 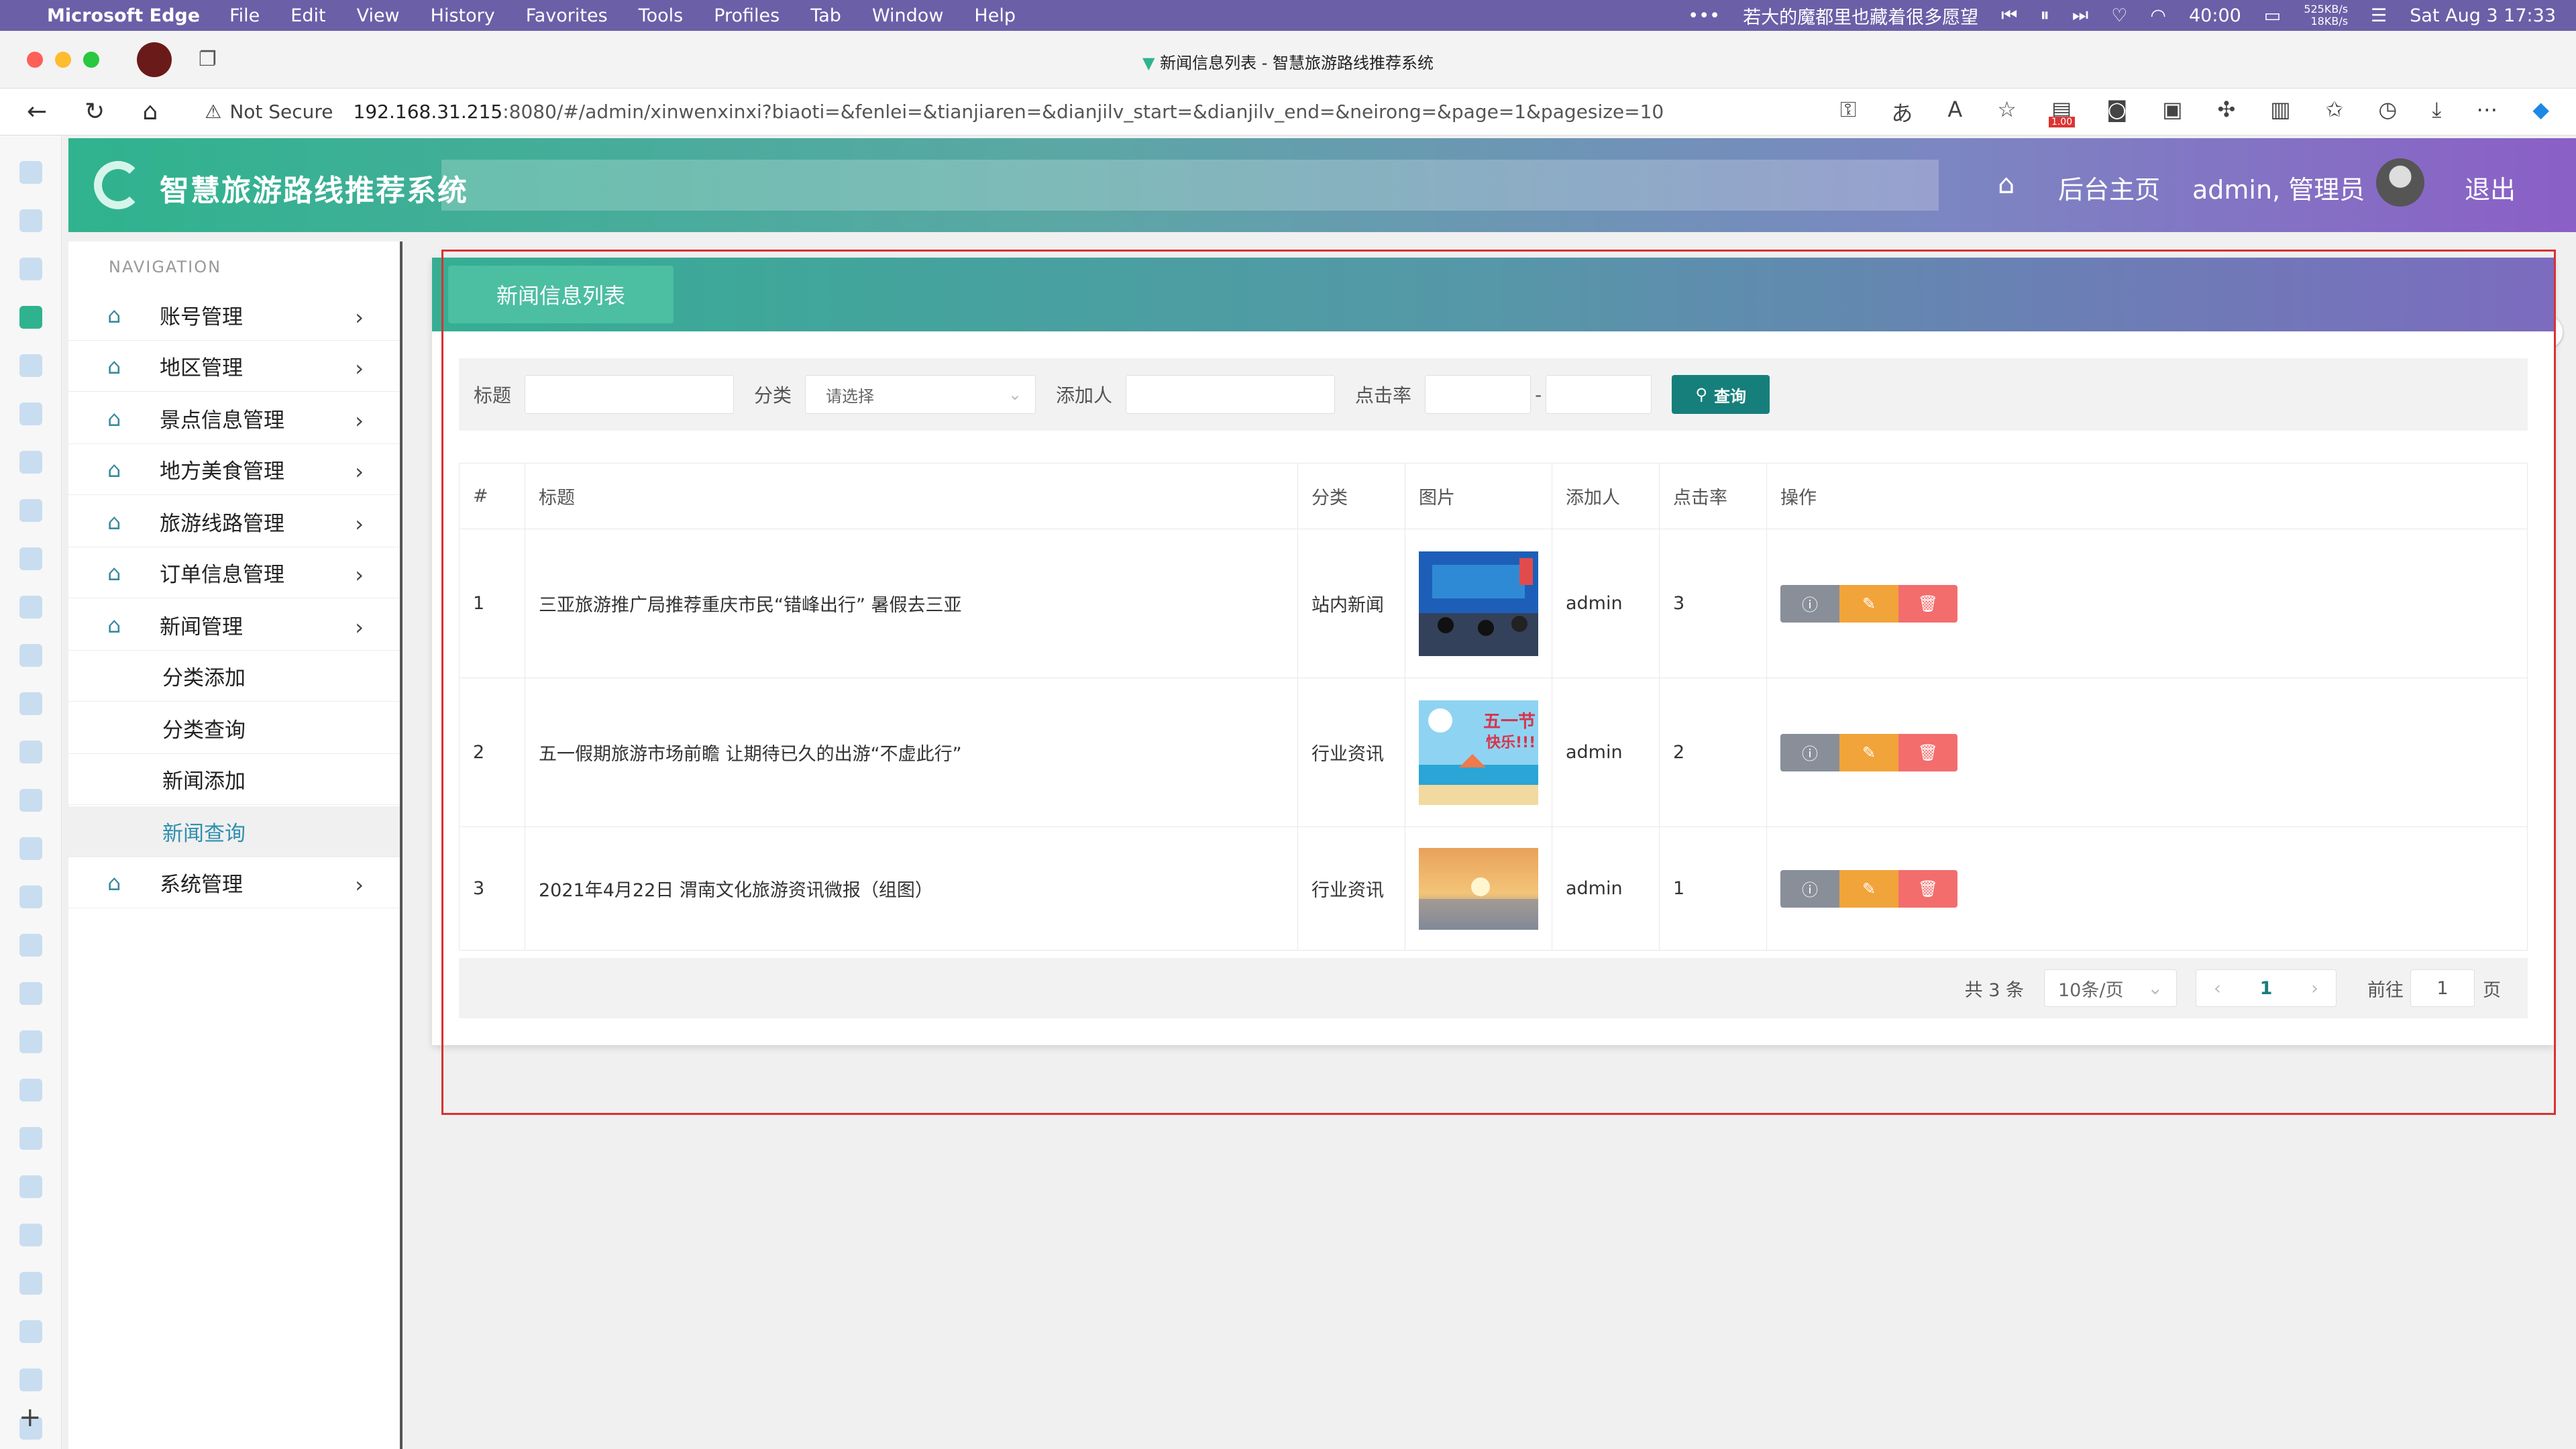 What do you see at coordinates (825, 15) in the screenshot?
I see `menu-tab: Tab` at bounding box center [825, 15].